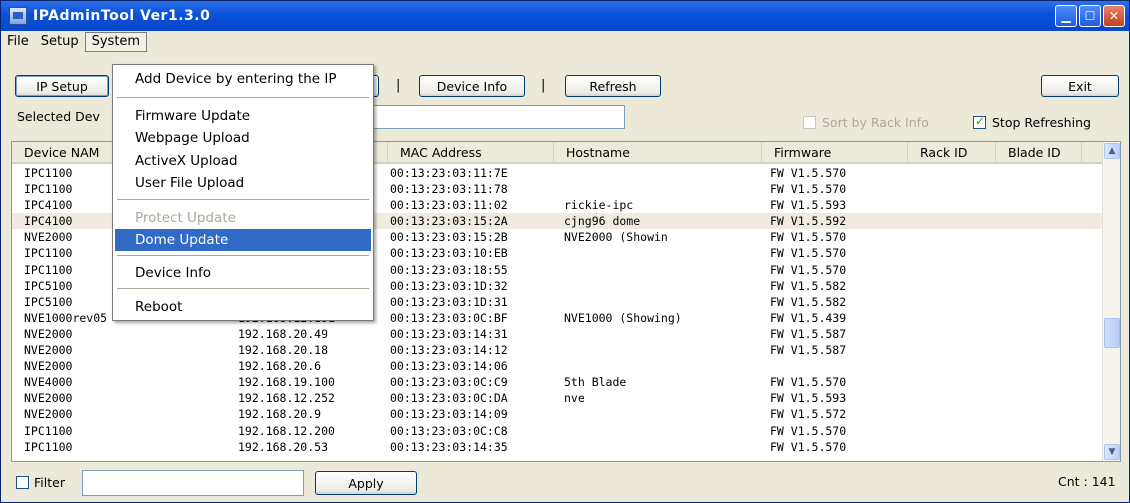  Describe the element at coordinates (808, 221) in the screenshot. I see `cell-firmware: FW V1.5.592` at that location.